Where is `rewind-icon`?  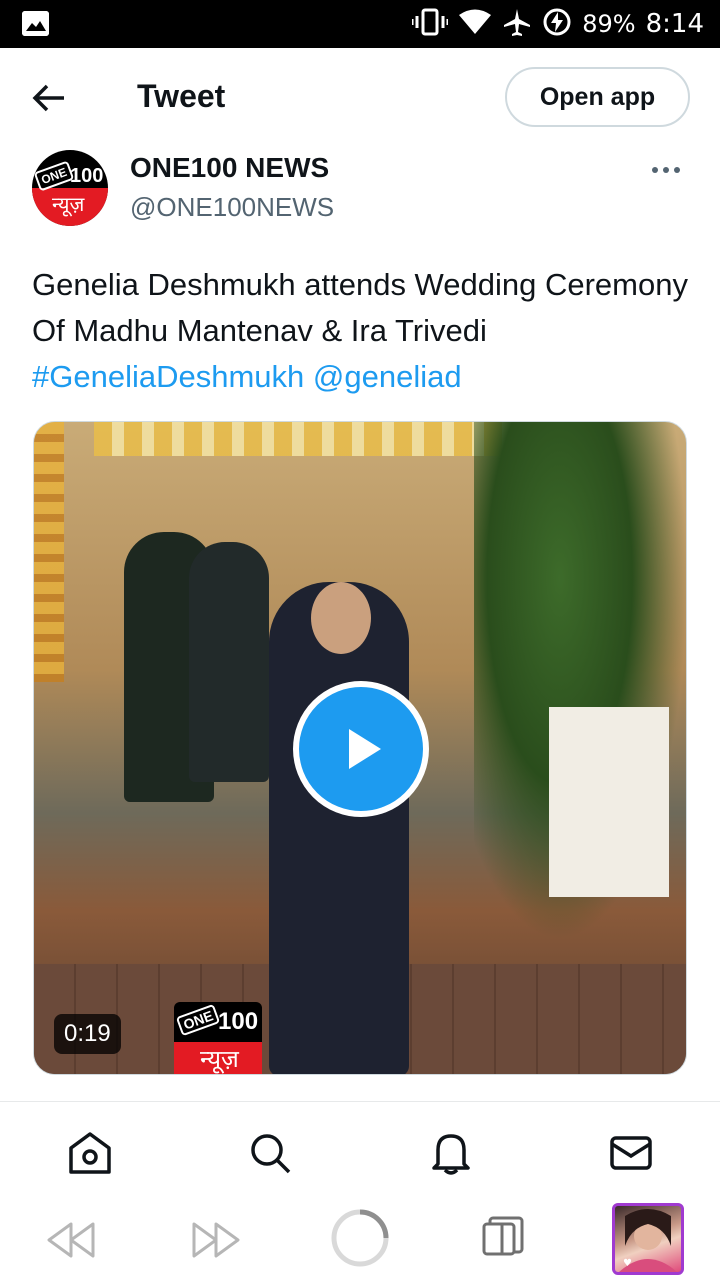
rewind-icon is located at coordinates (71, 1242).